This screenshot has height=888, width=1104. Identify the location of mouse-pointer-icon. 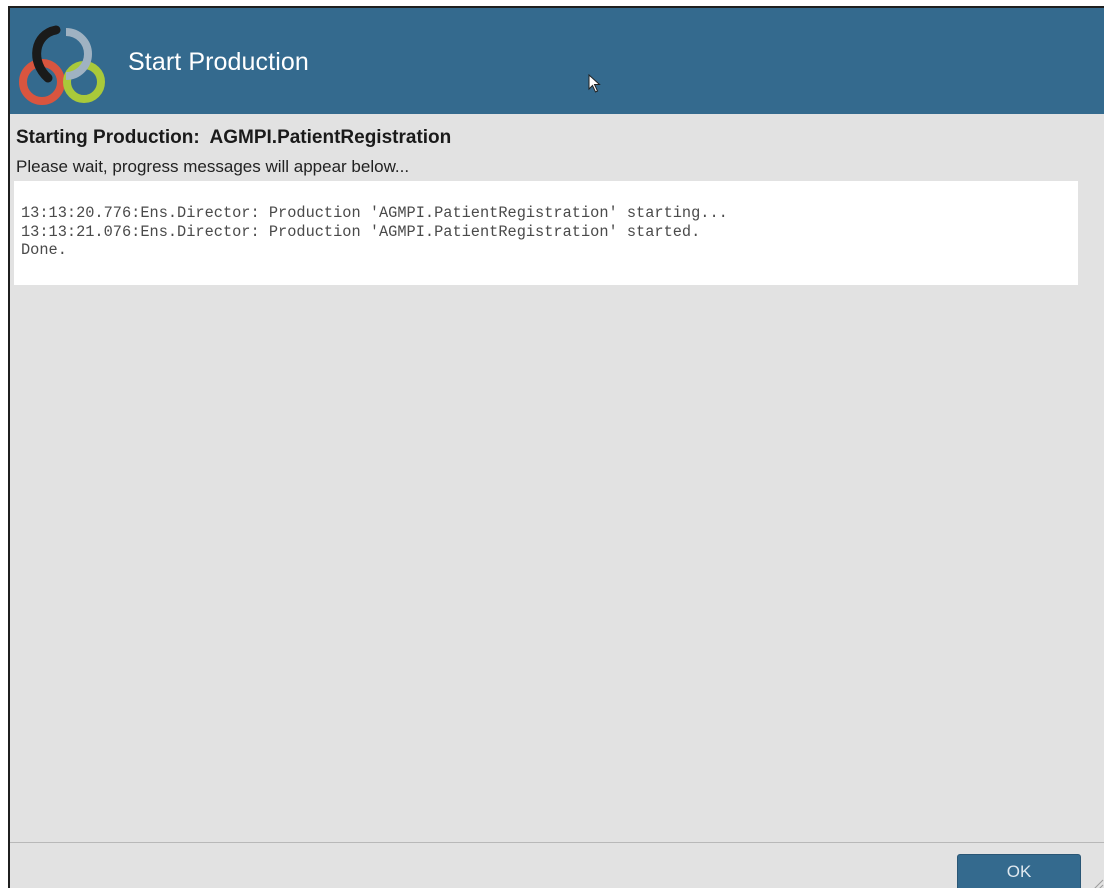
(594, 83).